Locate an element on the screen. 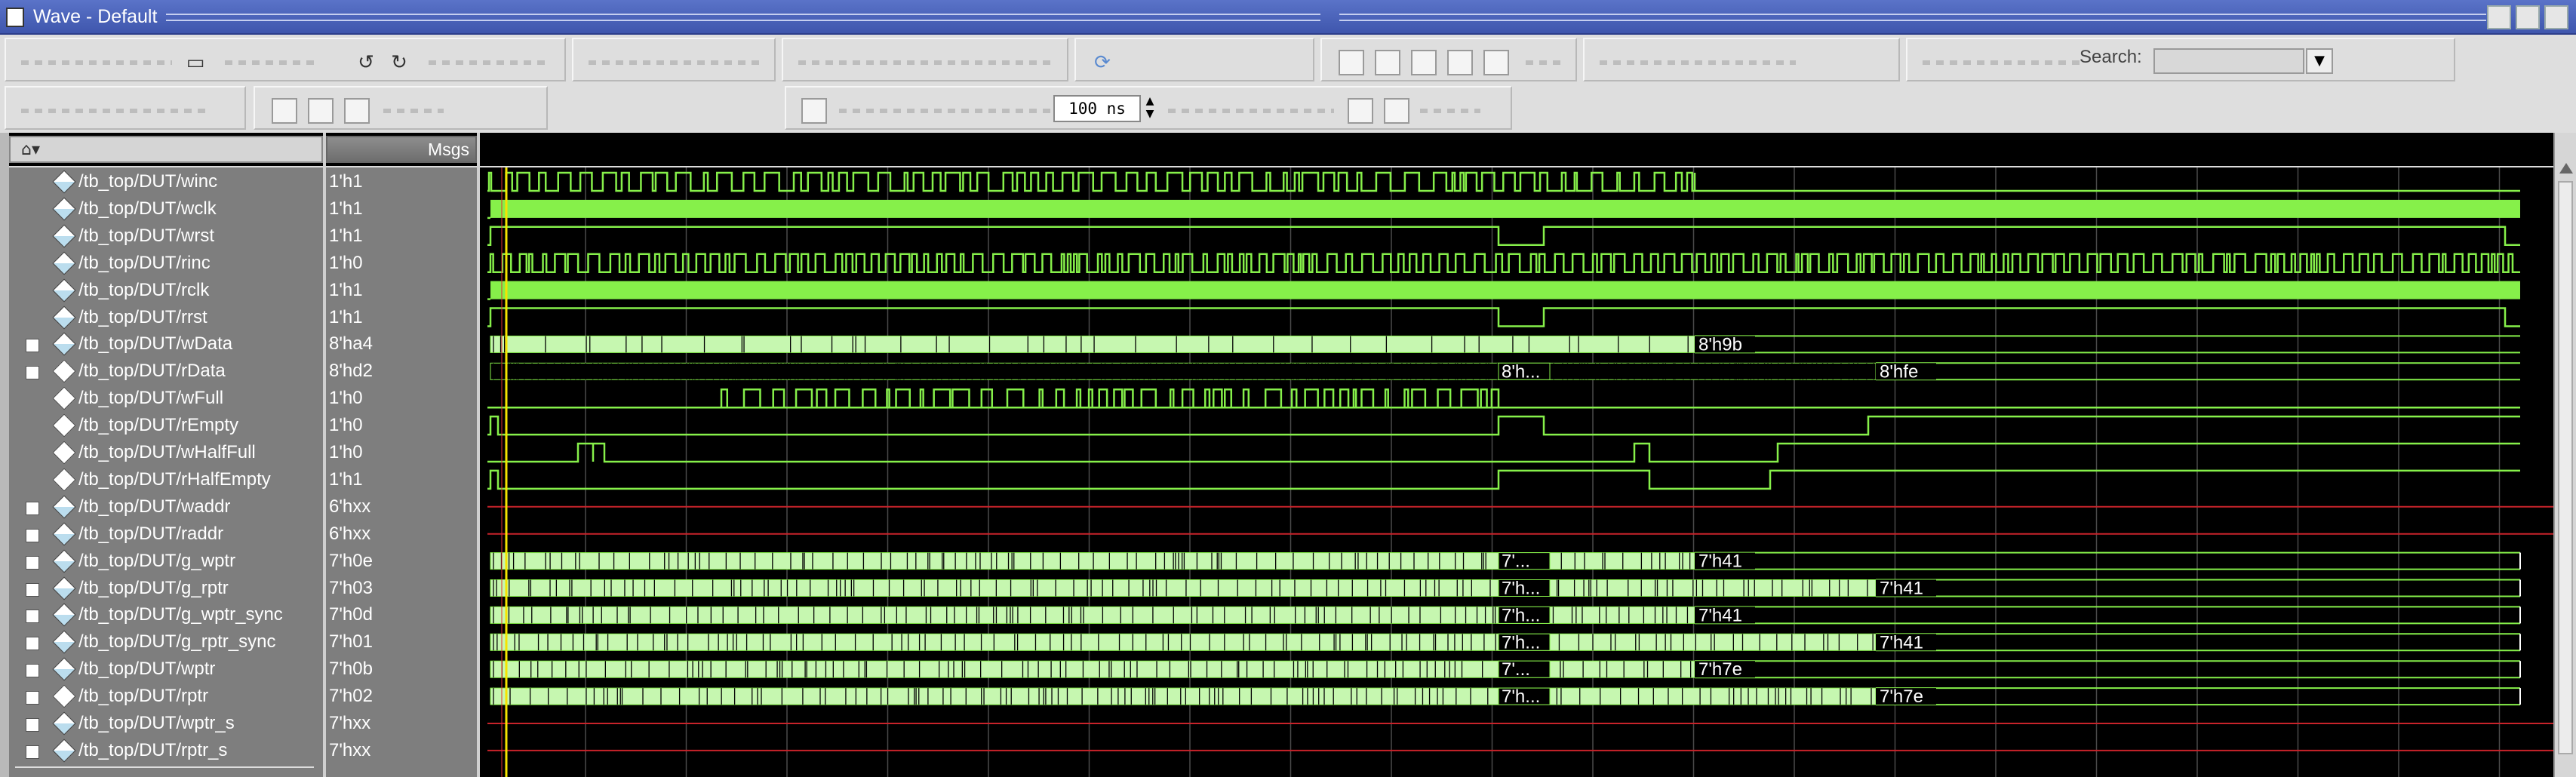  signal-row: /tb_top/DUT/g_wptr_sync is located at coordinates (166, 615).